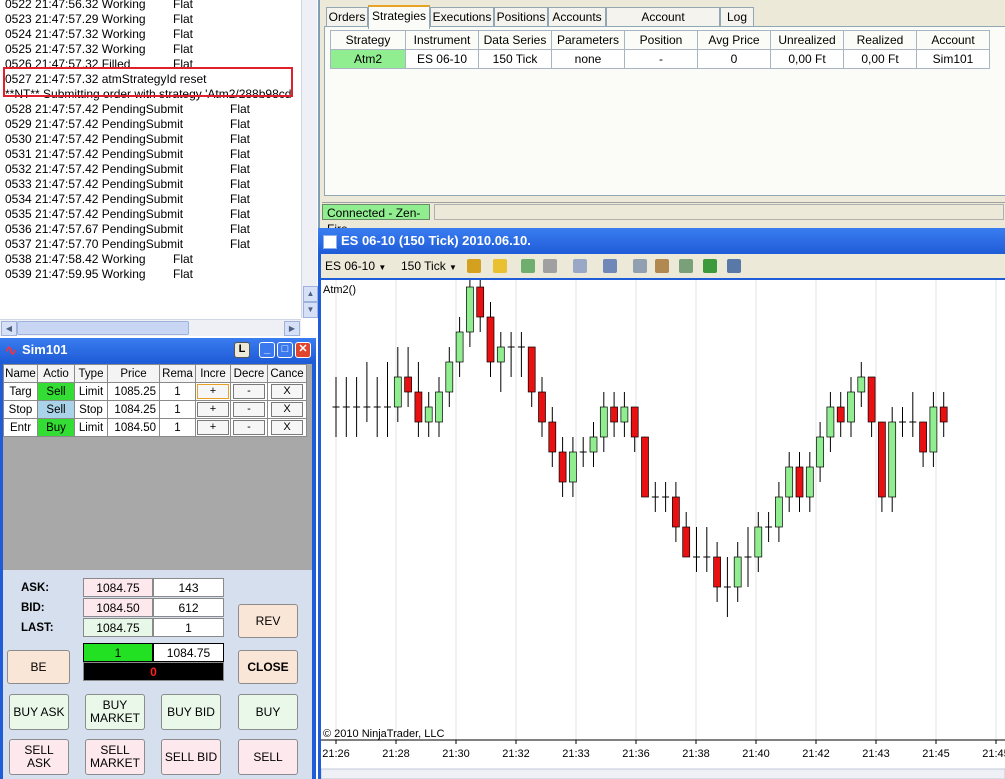 The height and width of the screenshot is (779, 1005). What do you see at coordinates (661, 241) in the screenshot?
I see `chart-title-bar: ES 06-10 (150 Tick) 2010.06.10.` at bounding box center [661, 241].